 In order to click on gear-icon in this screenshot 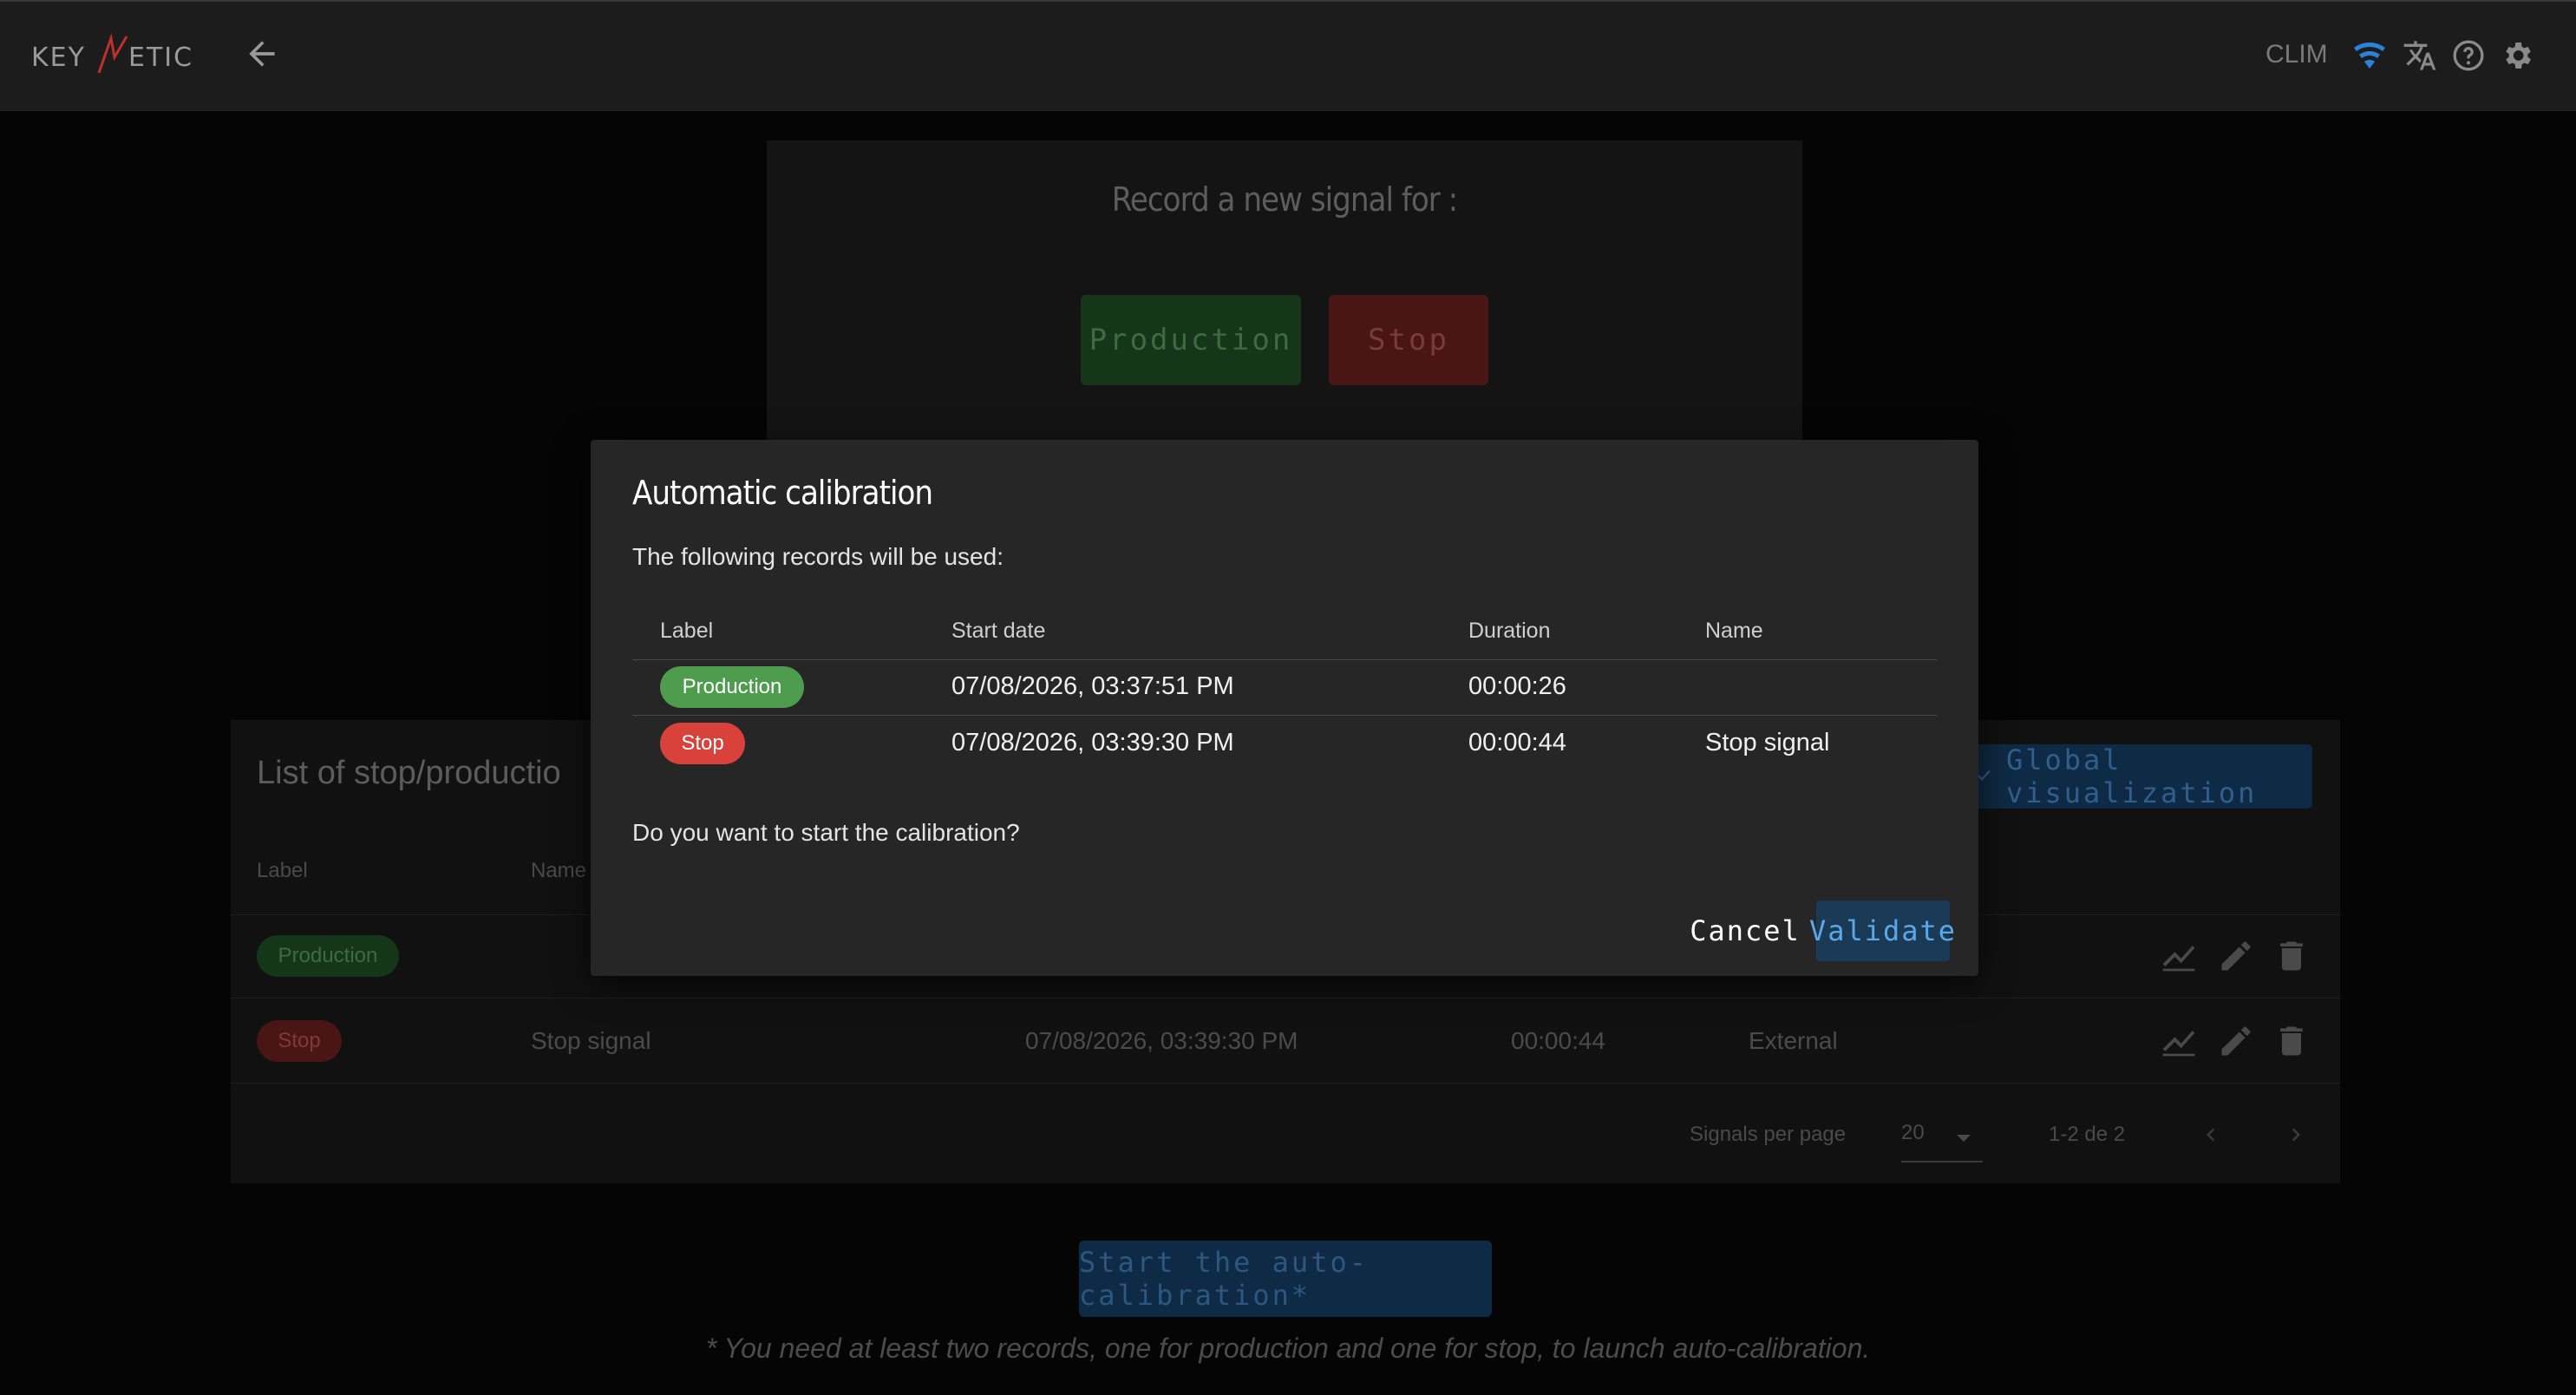, I will do `click(2517, 55)`.